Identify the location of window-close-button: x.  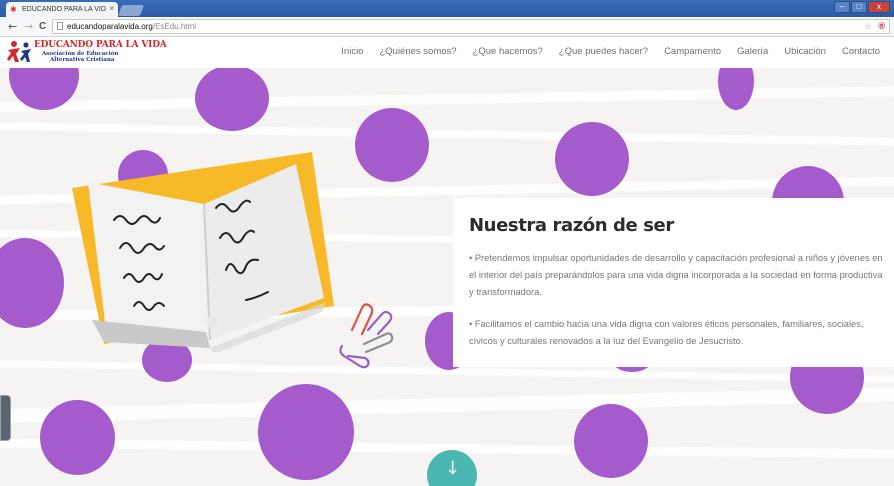
(879, 7).